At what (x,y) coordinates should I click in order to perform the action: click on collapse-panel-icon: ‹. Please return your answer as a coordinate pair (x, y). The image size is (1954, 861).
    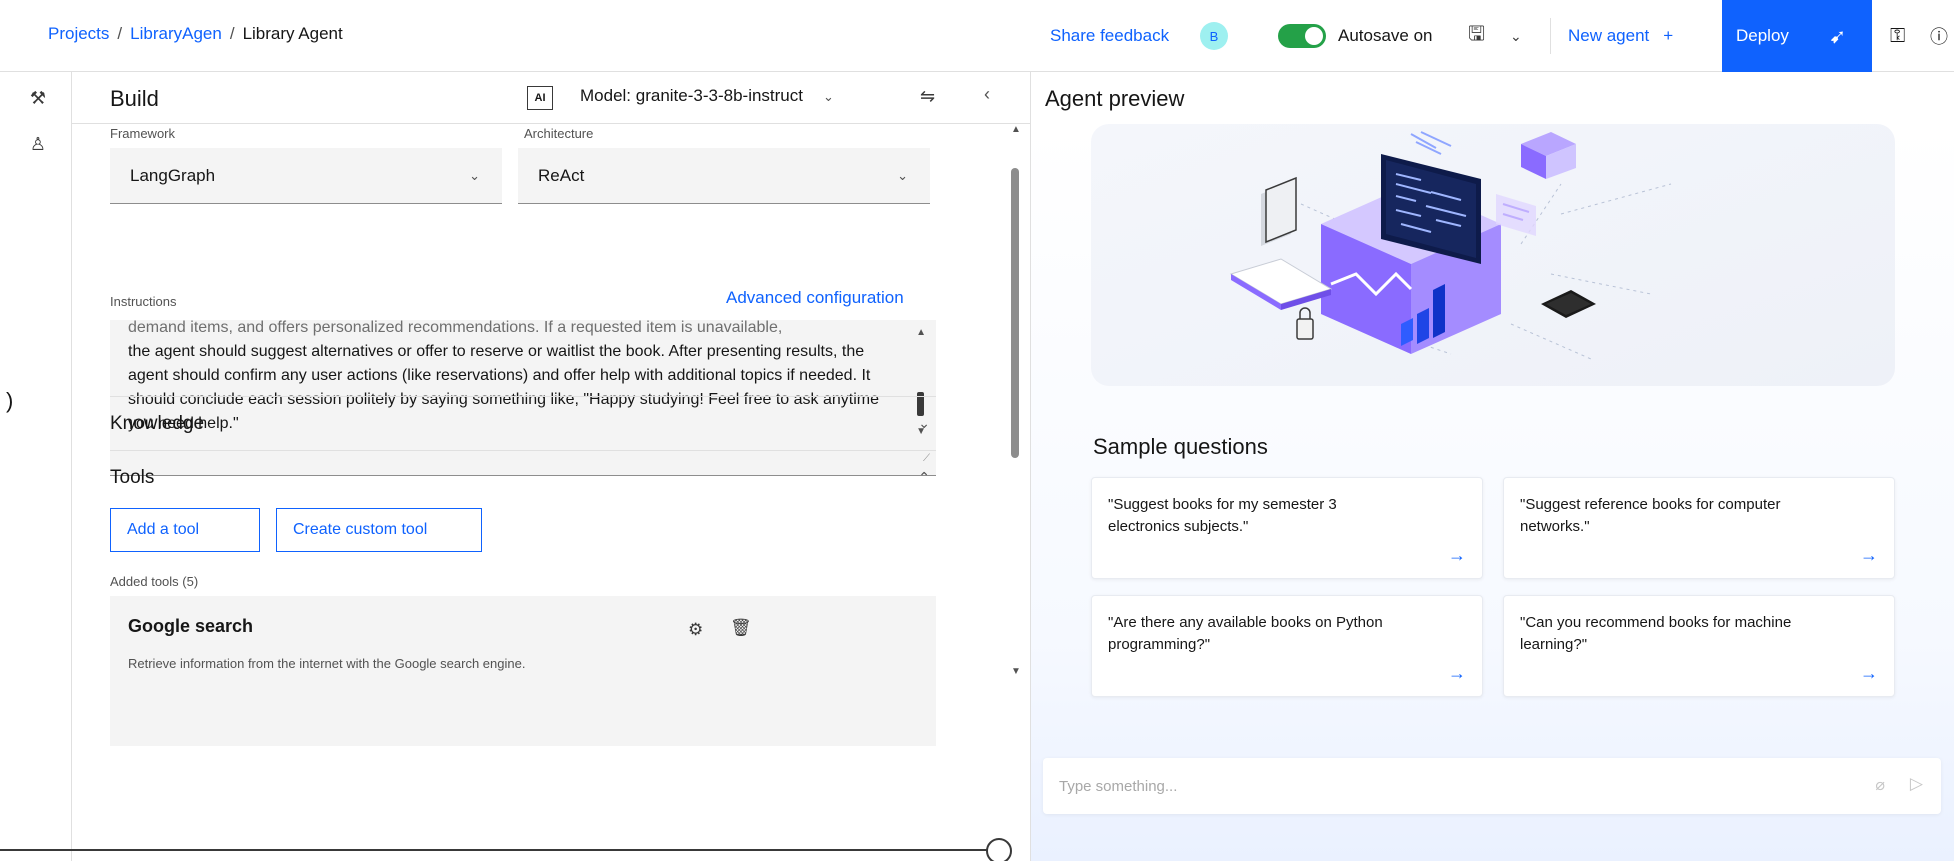
    Looking at the image, I should click on (987, 94).